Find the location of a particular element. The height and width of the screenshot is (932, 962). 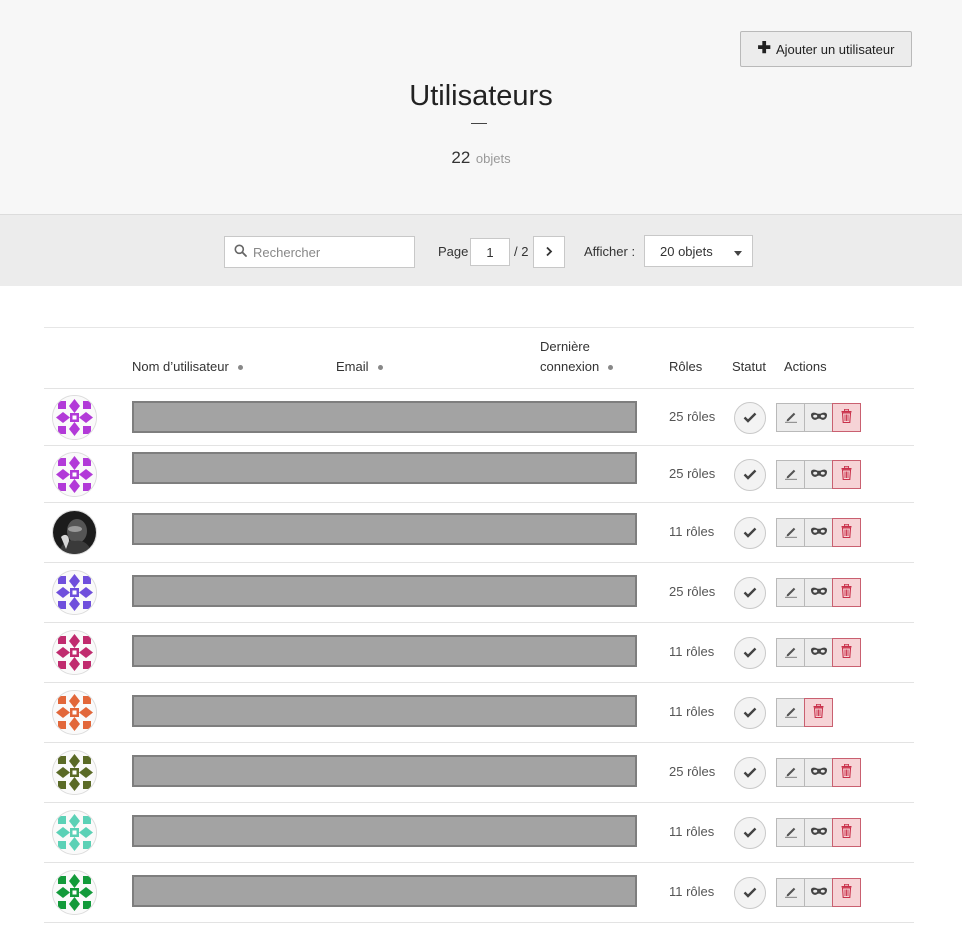

page-size-select: 20 objets is located at coordinates (698, 251).